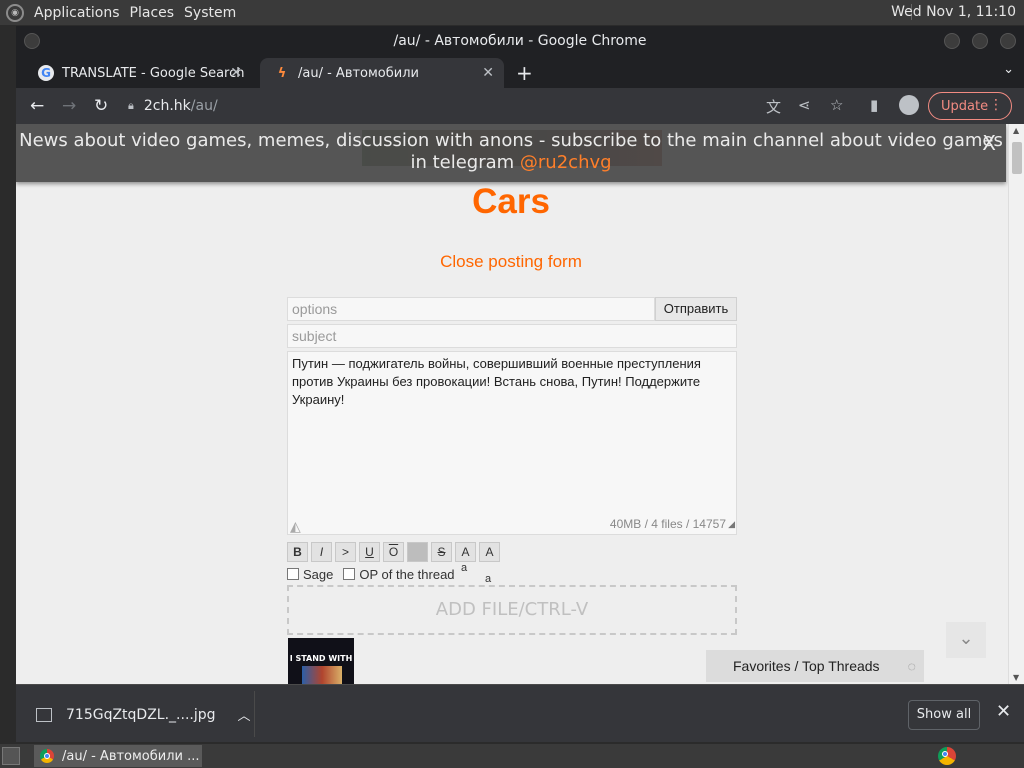  I want to click on share-icon: ⋖, so click(804, 105).